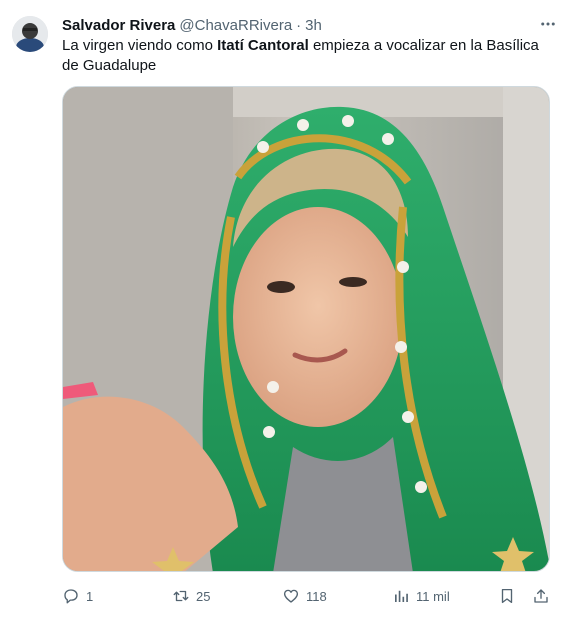  Describe the element at coordinates (401, 596) in the screenshot. I see `views-icon` at that location.